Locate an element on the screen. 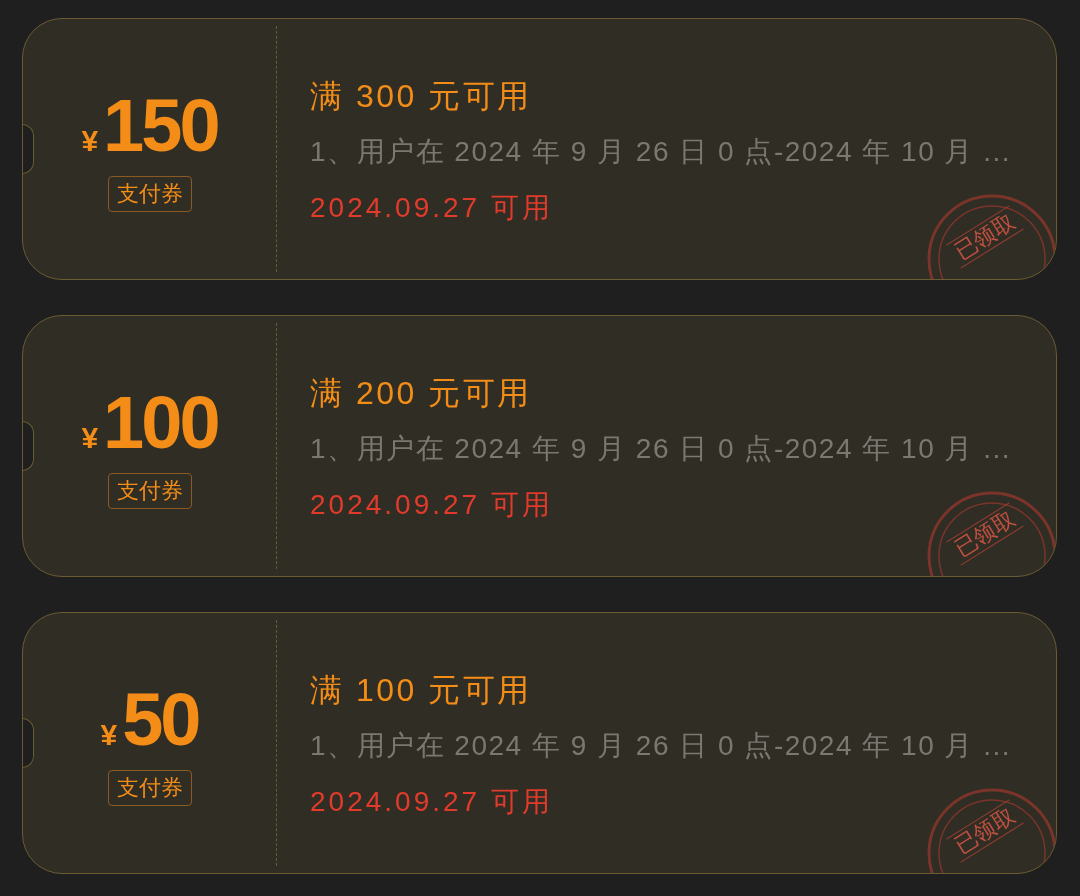  coupon-amount: 100 is located at coordinates (160, 423).